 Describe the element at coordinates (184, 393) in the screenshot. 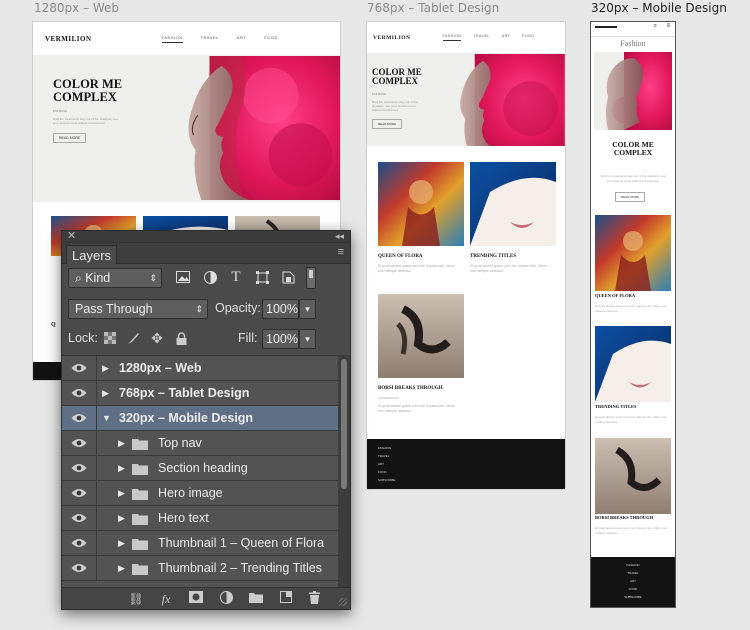

I see `layer-name: 768px – Tablet Design` at that location.